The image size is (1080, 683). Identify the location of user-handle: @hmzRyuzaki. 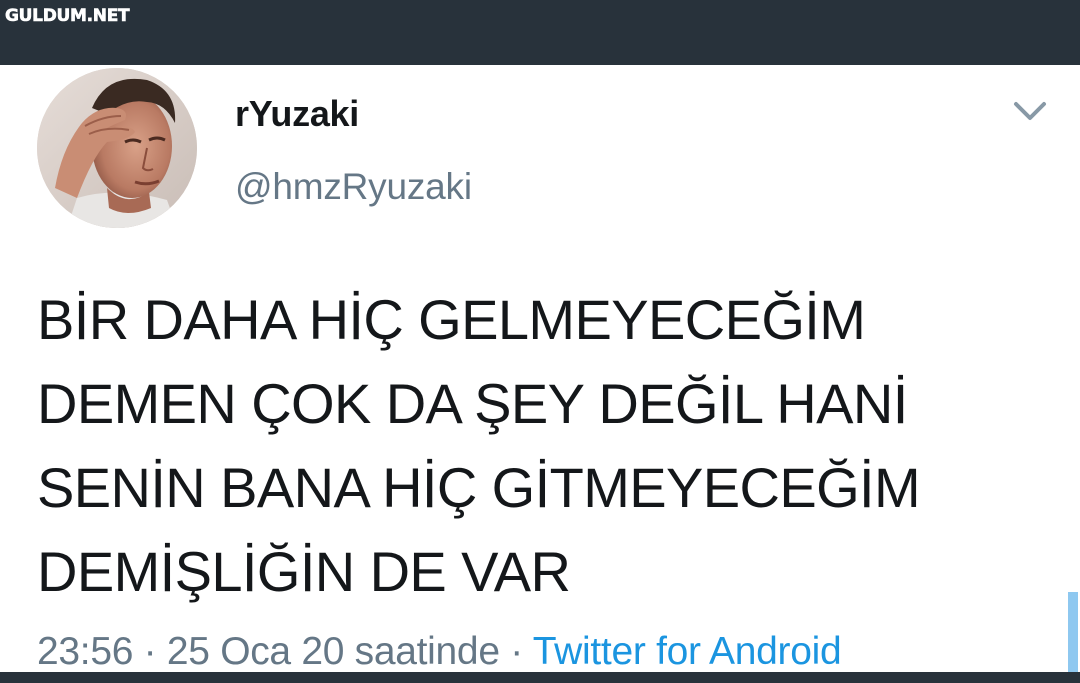
(353, 187).